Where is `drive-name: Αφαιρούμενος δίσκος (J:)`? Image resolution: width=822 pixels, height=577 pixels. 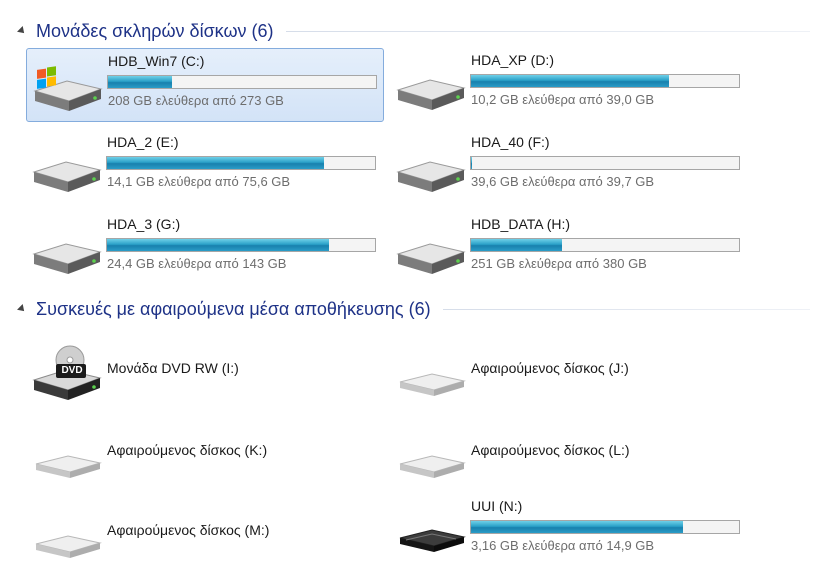
drive-name: Αφαιρούμενος δίσκος (J:) is located at coordinates (550, 368).